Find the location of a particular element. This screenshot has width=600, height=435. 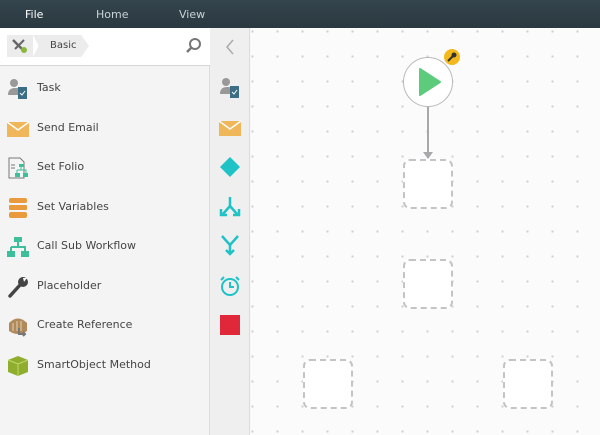

decision-icon is located at coordinates (230, 167).